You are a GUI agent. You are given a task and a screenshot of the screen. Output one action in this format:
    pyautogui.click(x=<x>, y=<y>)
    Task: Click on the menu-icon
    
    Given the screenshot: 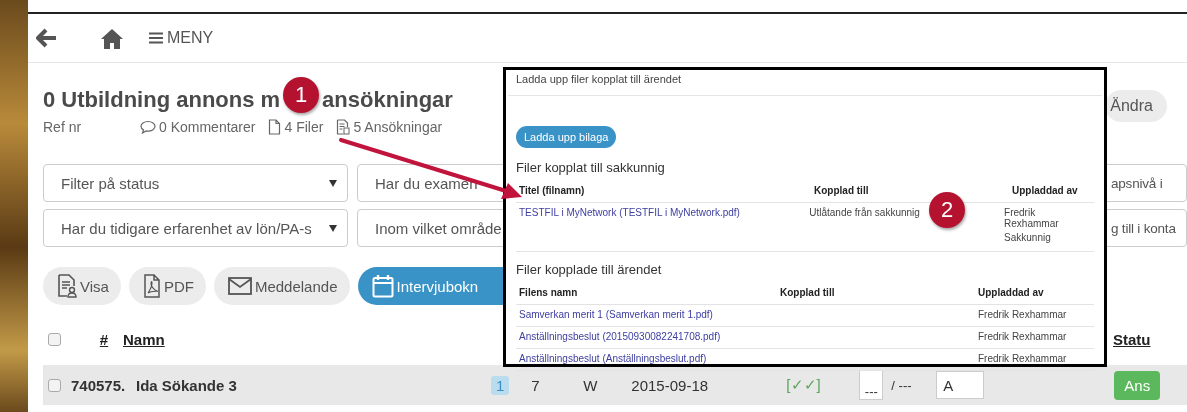 What is the action you would take?
    pyautogui.click(x=156, y=38)
    